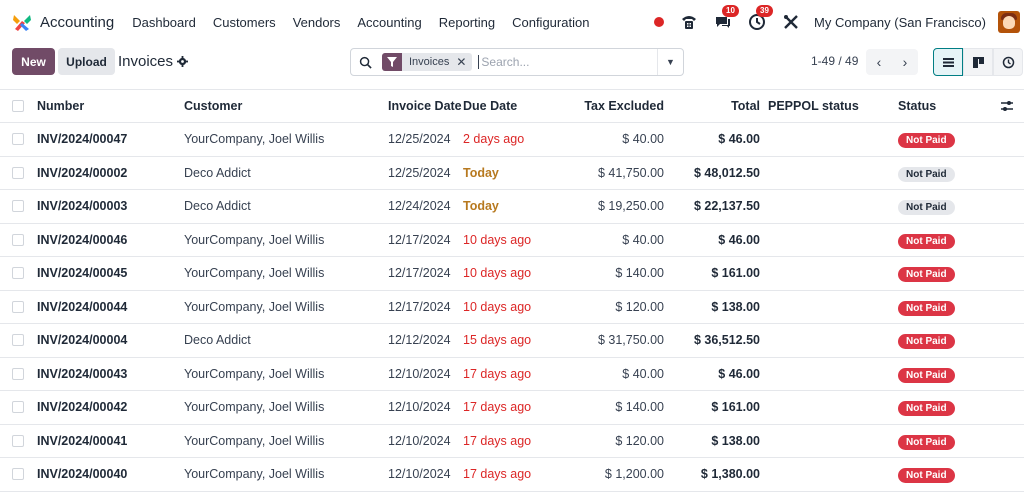 The height and width of the screenshot is (495, 1024). What do you see at coordinates (82, 206) in the screenshot?
I see `invoice-number: INV/2024/00003` at bounding box center [82, 206].